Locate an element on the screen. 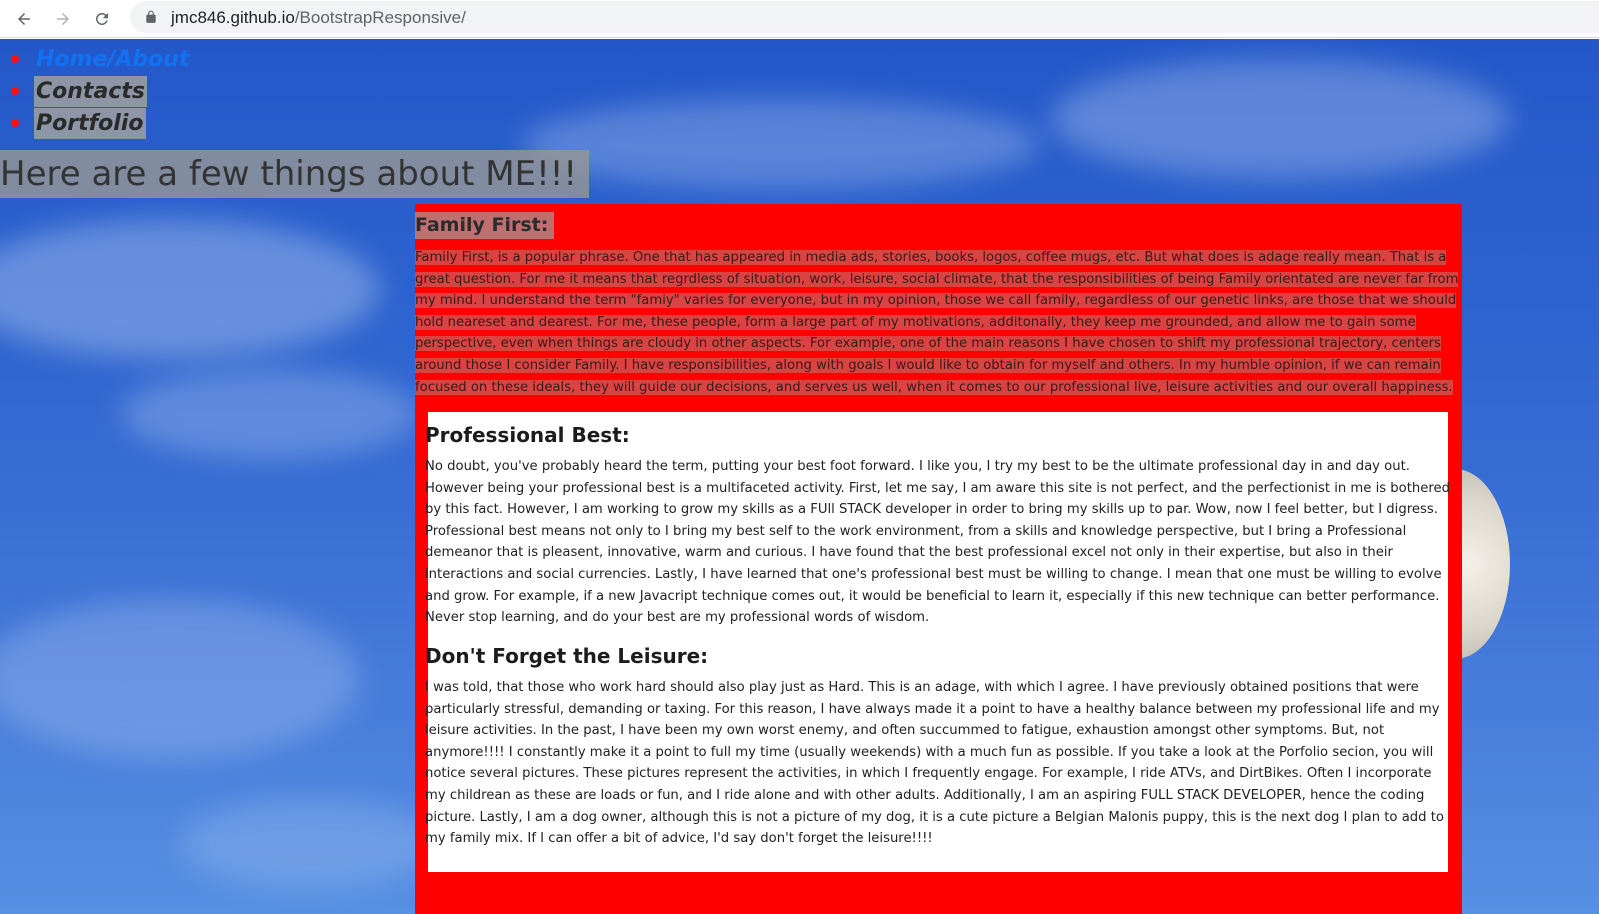 The height and width of the screenshot is (914, 1599). nav-item-portfolio: Portfolio is located at coordinates (95, 123).